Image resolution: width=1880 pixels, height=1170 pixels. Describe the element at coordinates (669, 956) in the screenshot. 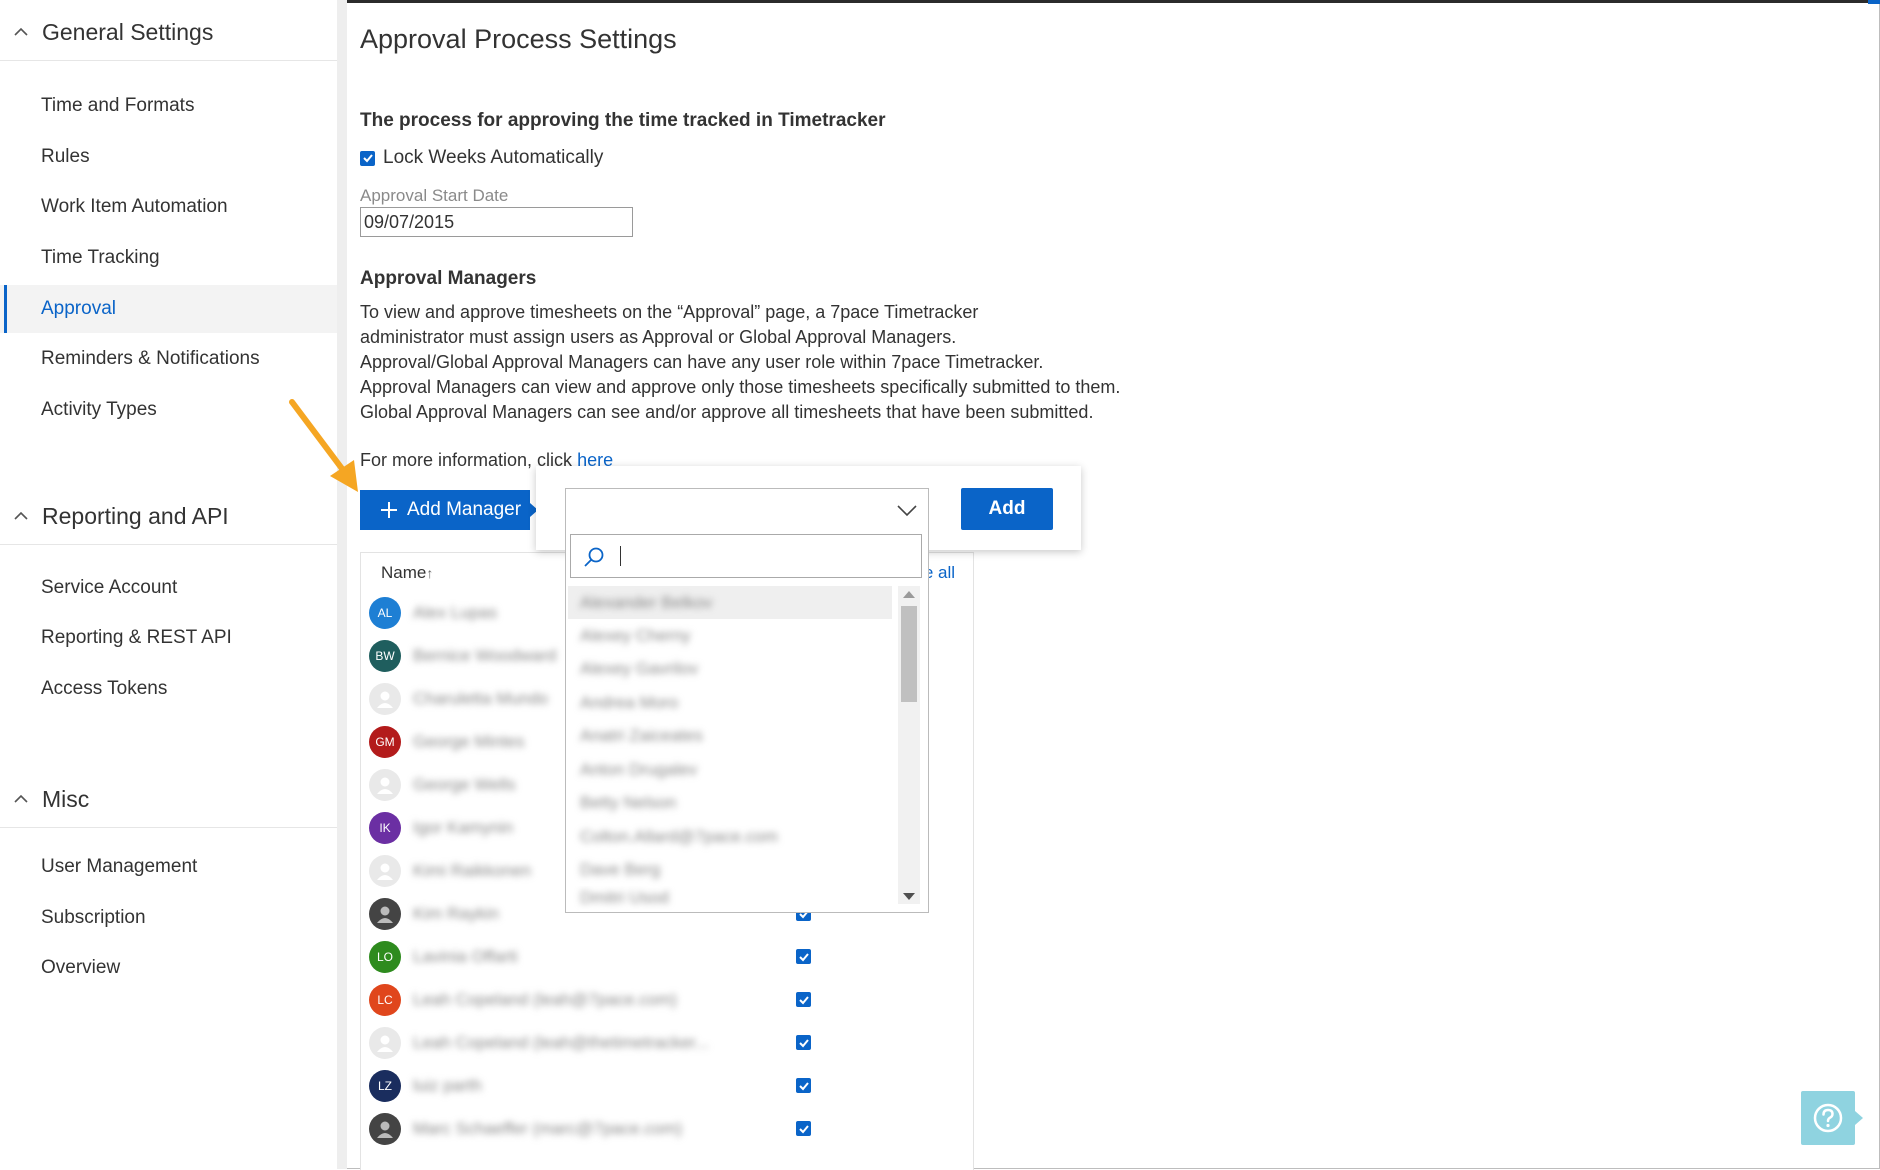

I see `table-row: LO Lavinia Offarti` at that location.